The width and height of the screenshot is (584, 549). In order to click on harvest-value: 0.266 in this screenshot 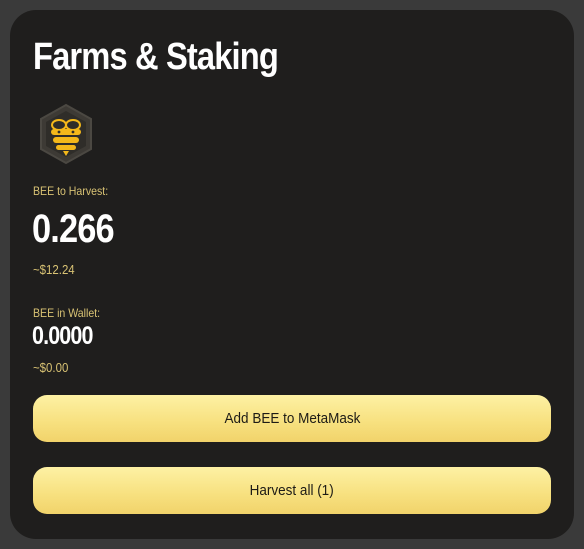, I will do `click(73, 229)`.